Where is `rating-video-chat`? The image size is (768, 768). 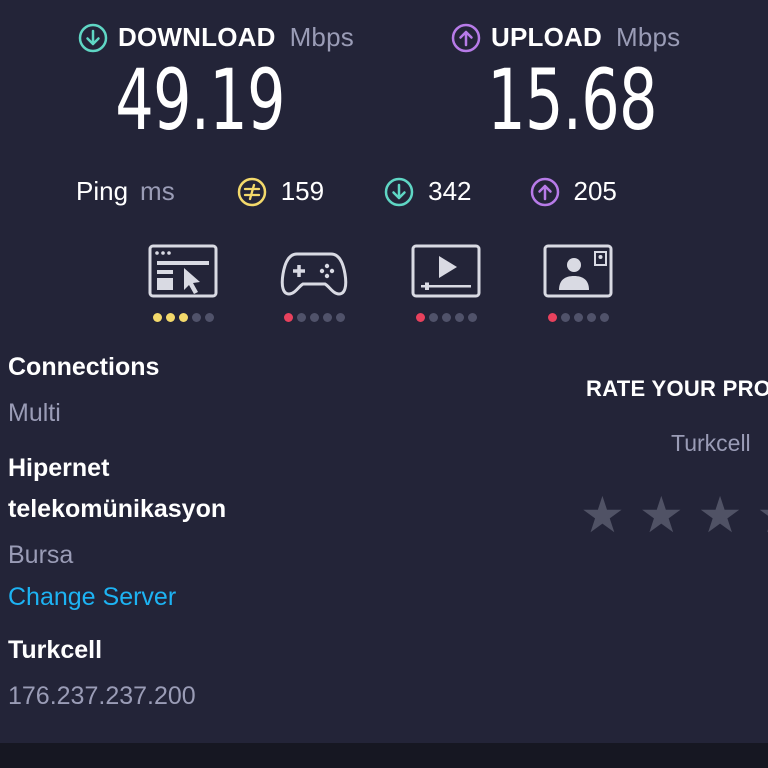
rating-video-chat is located at coordinates (578, 283).